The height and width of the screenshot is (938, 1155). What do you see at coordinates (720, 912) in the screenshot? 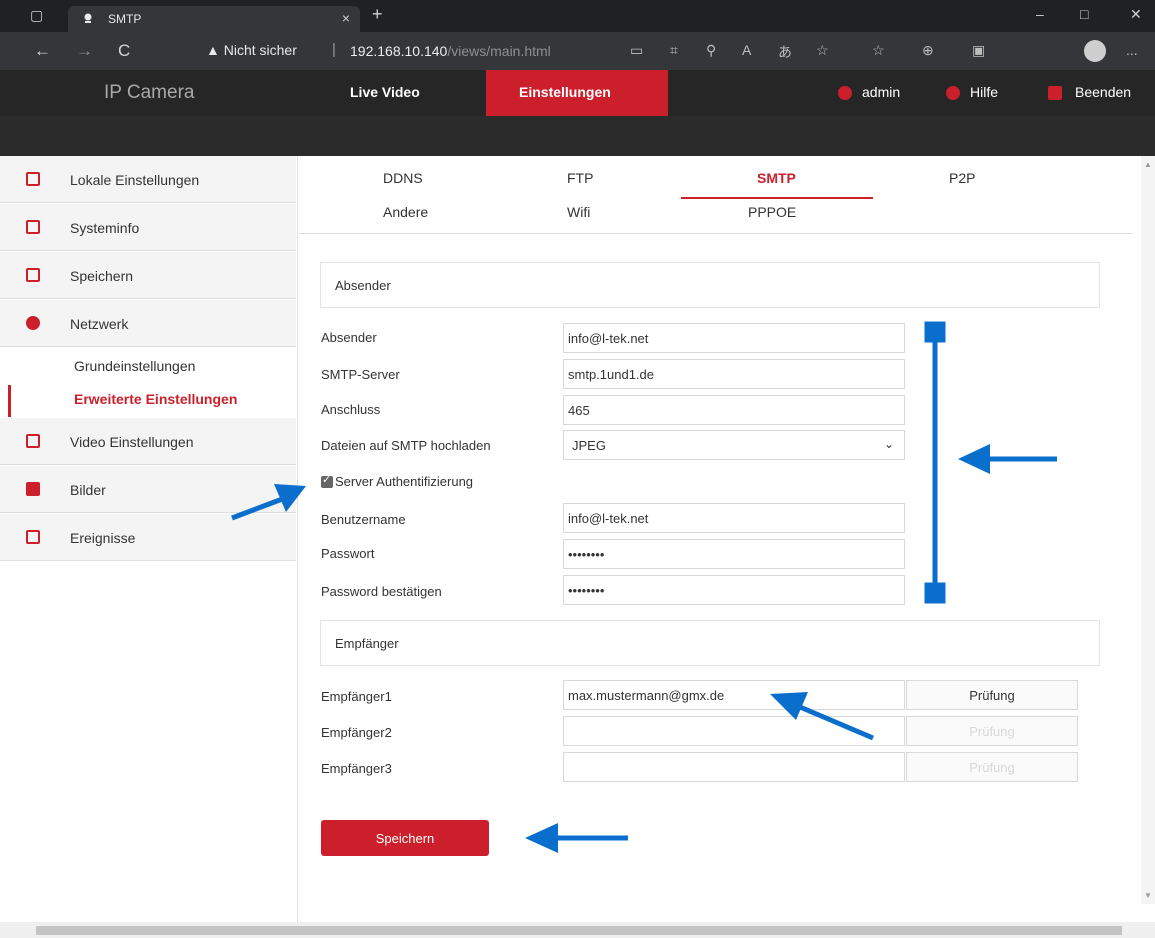
I see `content-horizontal-scrollbar` at bounding box center [720, 912].